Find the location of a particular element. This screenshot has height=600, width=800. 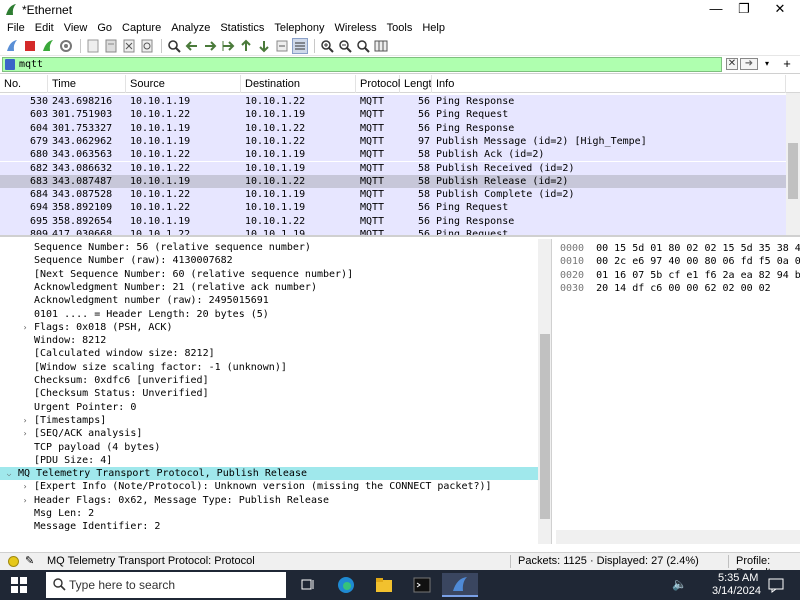

autoscroll-icon is located at coordinates (282, 46).